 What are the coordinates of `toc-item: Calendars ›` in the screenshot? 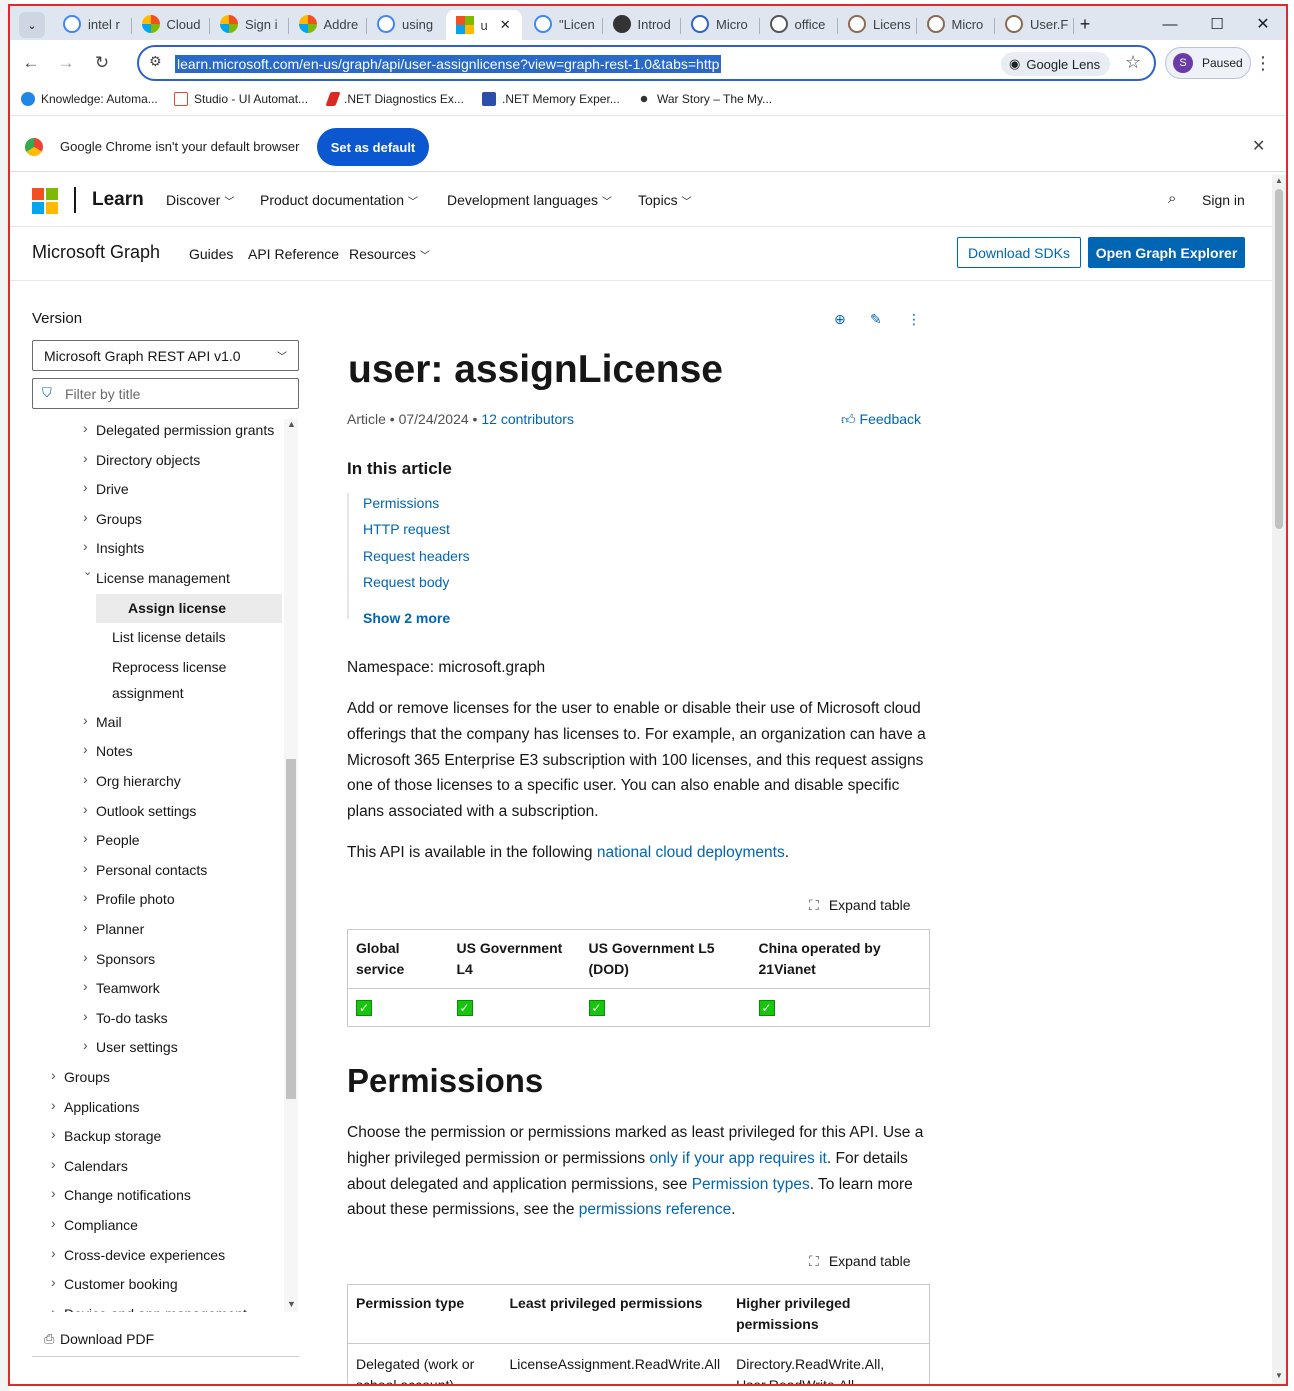 It's located at (157, 1167).